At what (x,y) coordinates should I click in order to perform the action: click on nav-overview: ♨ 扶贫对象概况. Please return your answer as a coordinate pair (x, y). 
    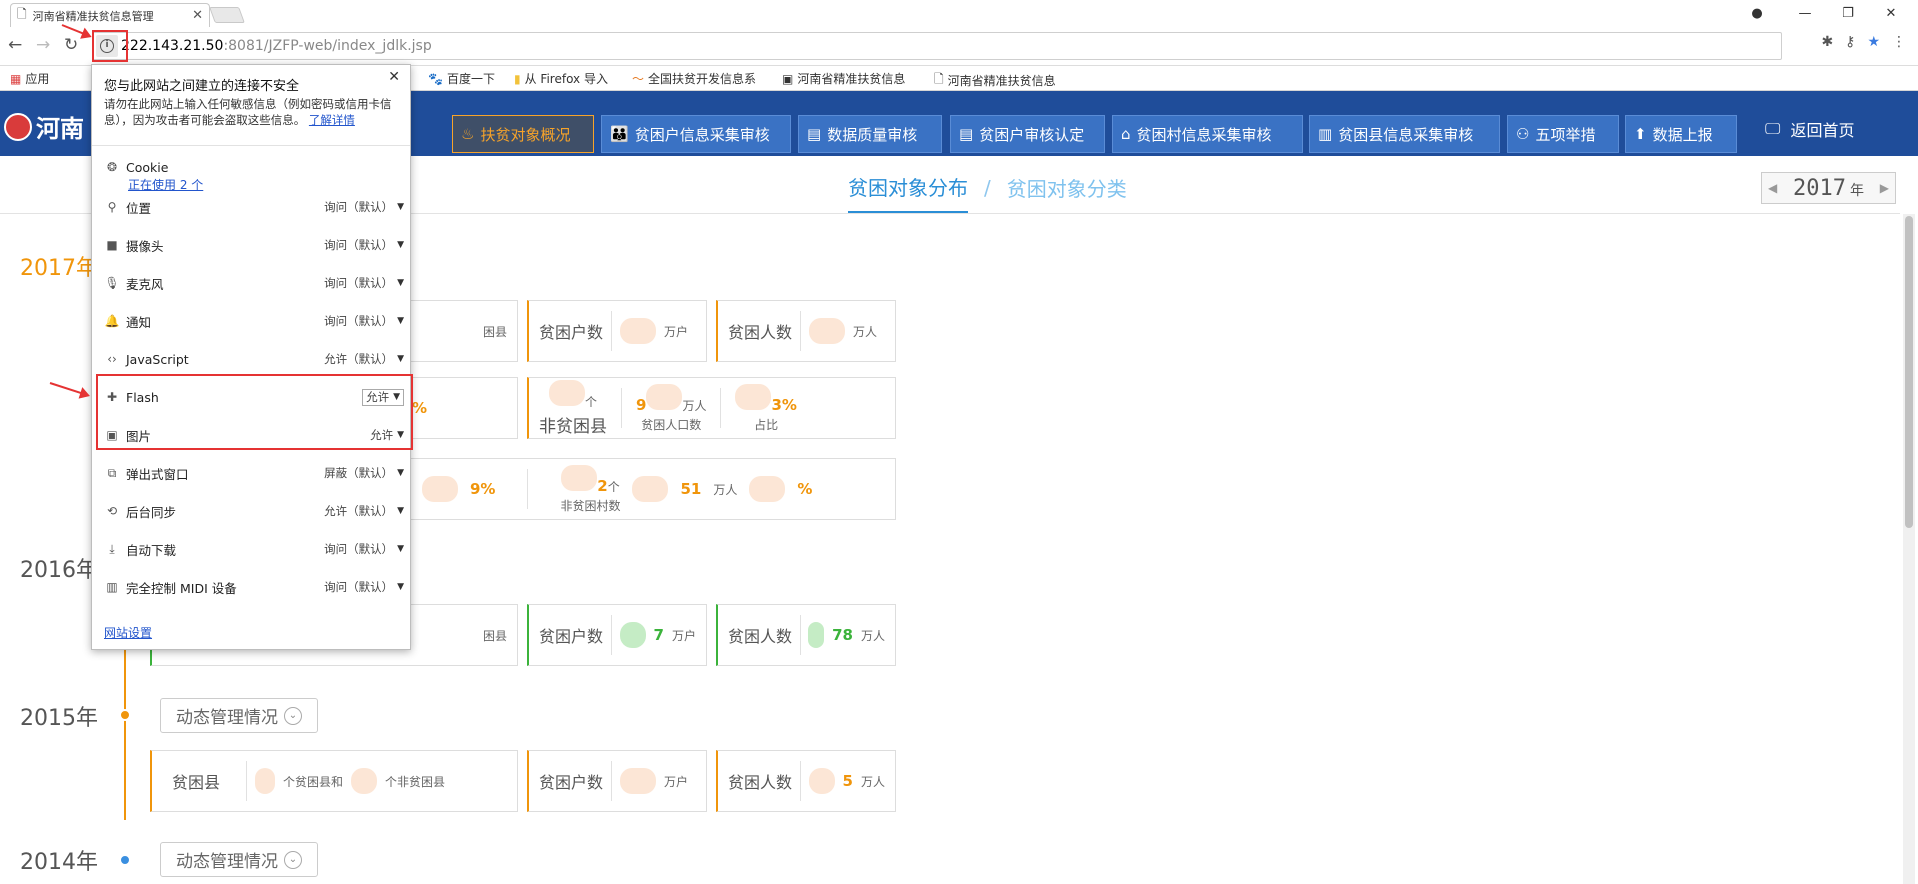
    Looking at the image, I should click on (523, 134).